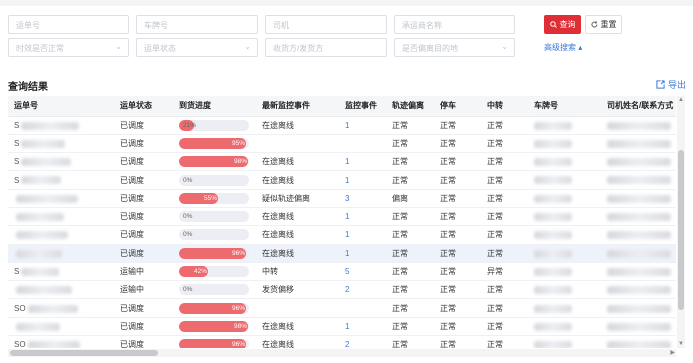  Describe the element at coordinates (671, 84) in the screenshot. I see `export-button: 导出` at that location.